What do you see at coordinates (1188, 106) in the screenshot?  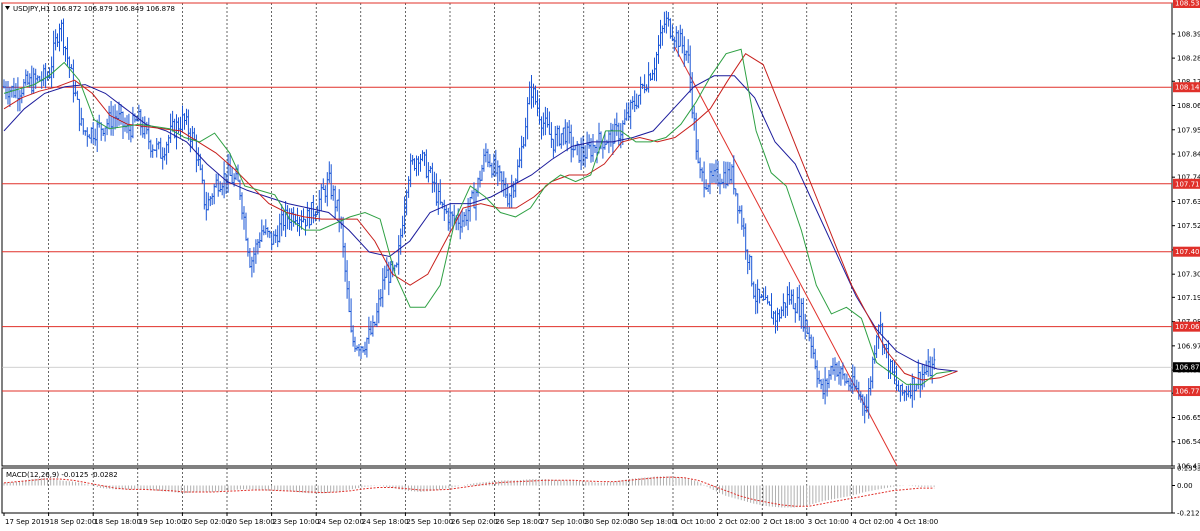 I see `y-tick-label: 108.065` at bounding box center [1188, 106].